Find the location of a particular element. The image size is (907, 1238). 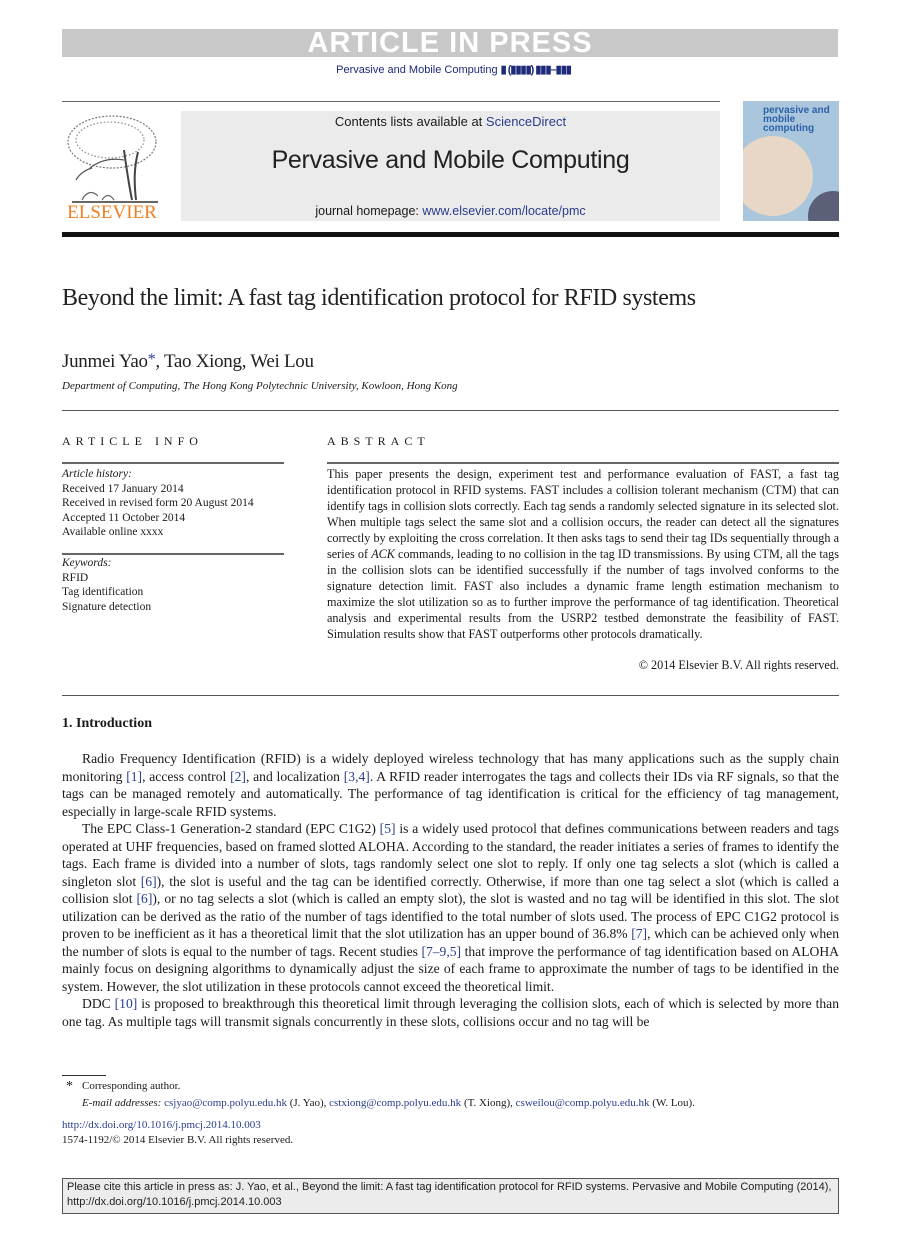

text-run: , and localization is located at coordinates (294, 776).